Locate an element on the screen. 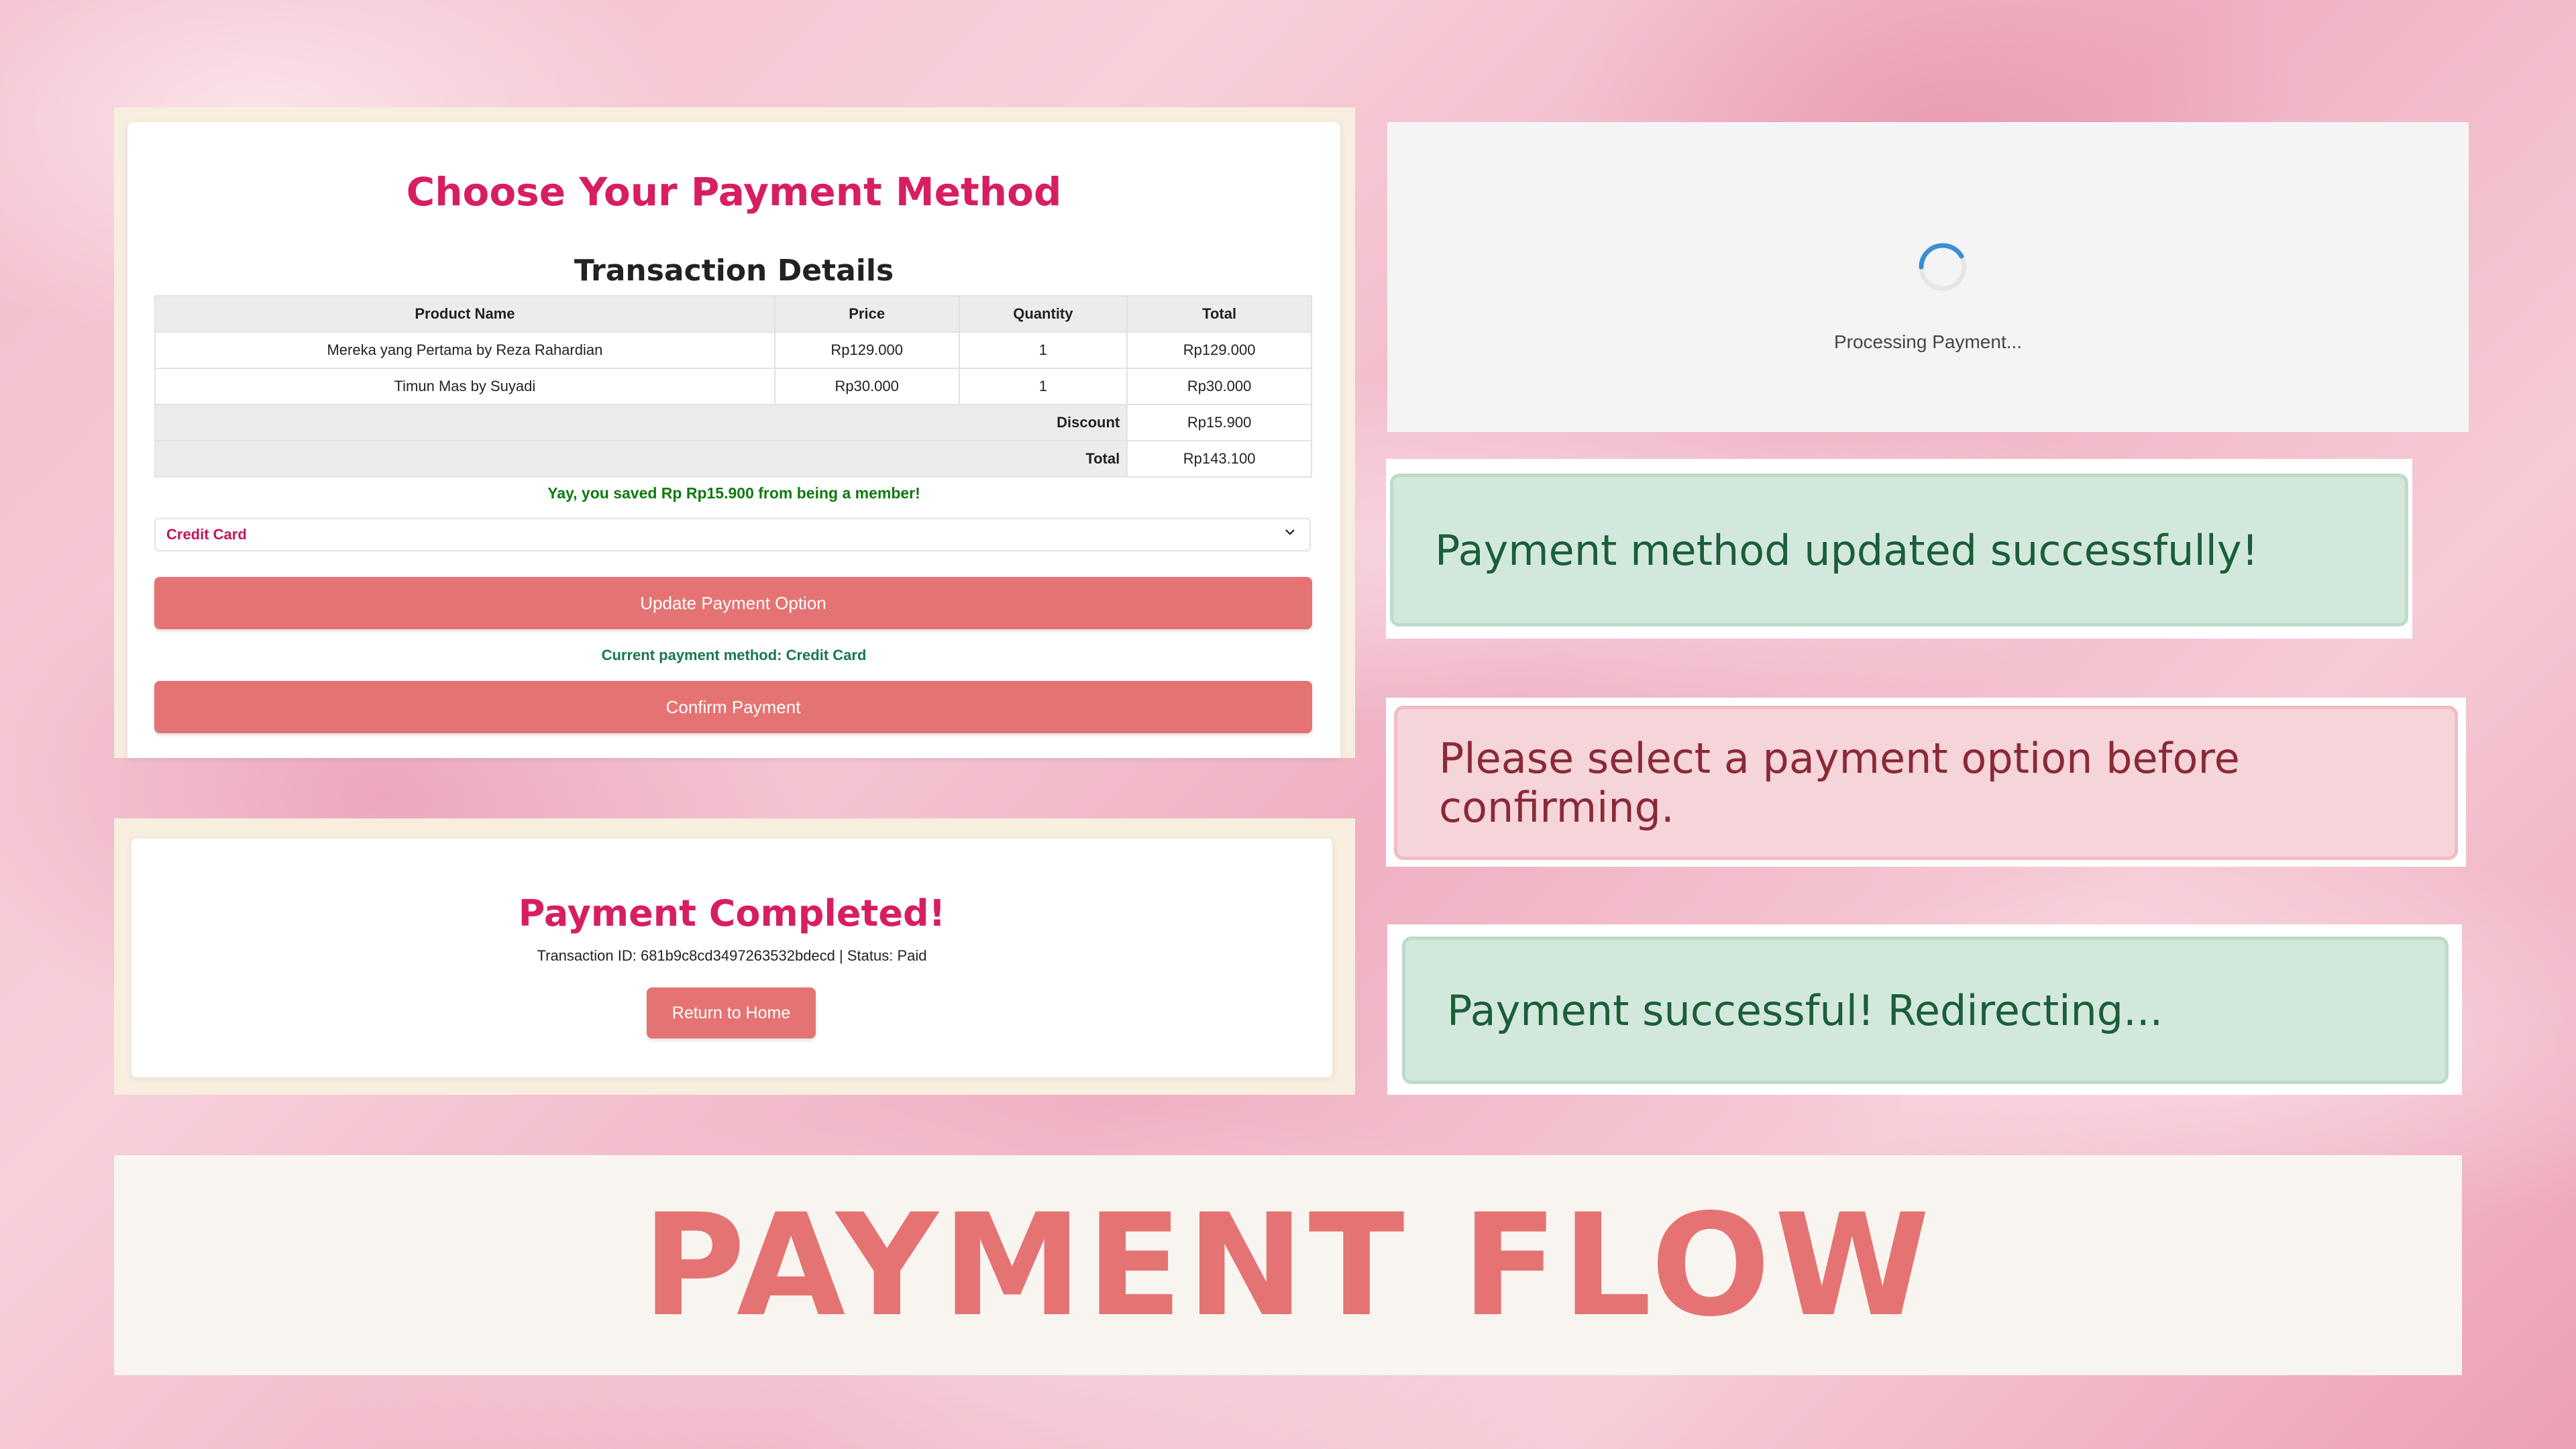  column-header-price: Price is located at coordinates (866, 314).